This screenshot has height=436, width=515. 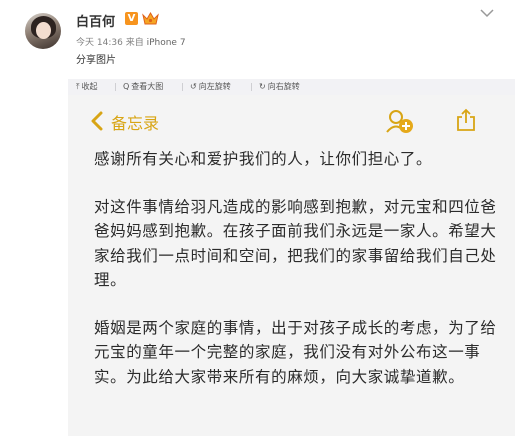 I want to click on zoom-icon: Q, so click(x=126, y=86).